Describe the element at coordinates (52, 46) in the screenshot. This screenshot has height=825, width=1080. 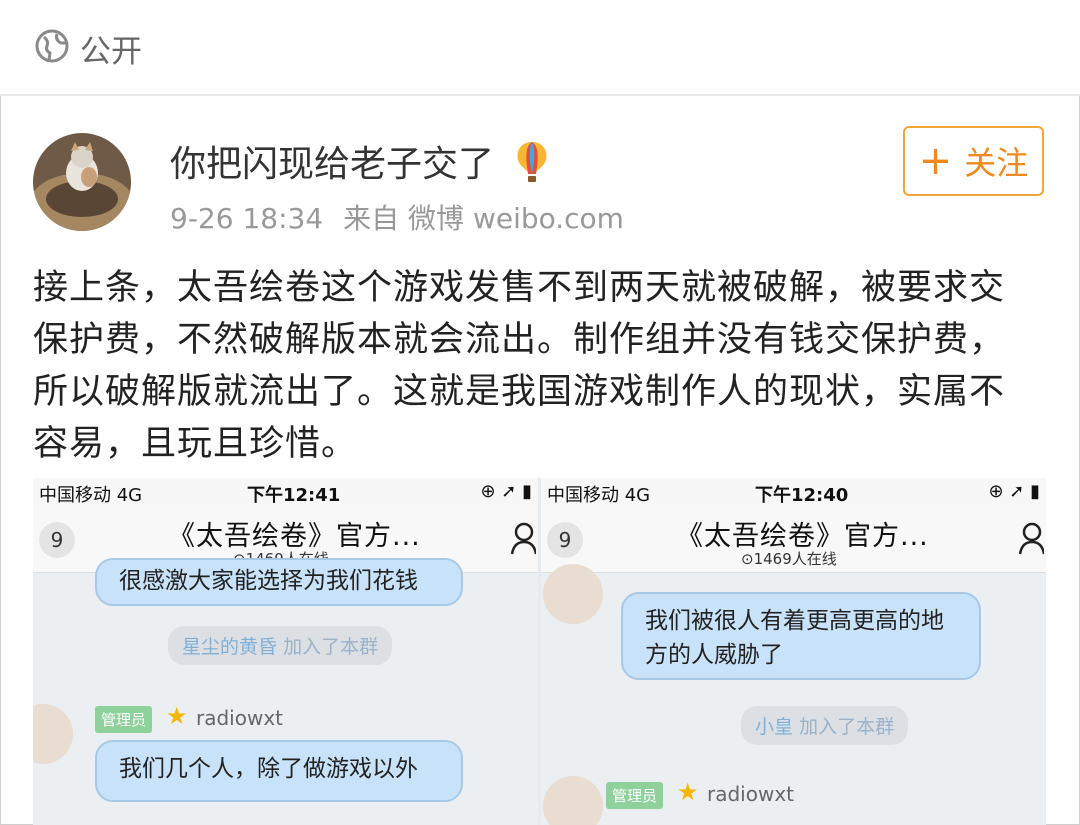
I see `globe-icon` at that location.